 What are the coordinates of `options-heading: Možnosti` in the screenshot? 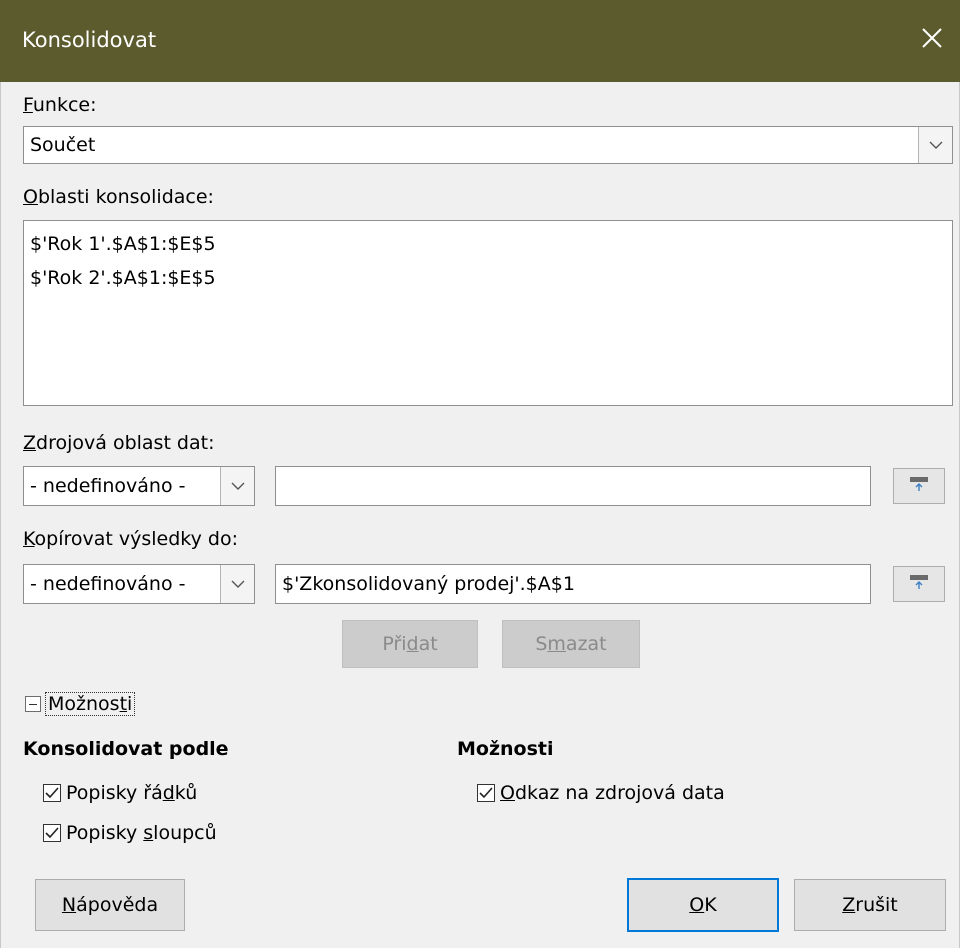 It's located at (505, 749).